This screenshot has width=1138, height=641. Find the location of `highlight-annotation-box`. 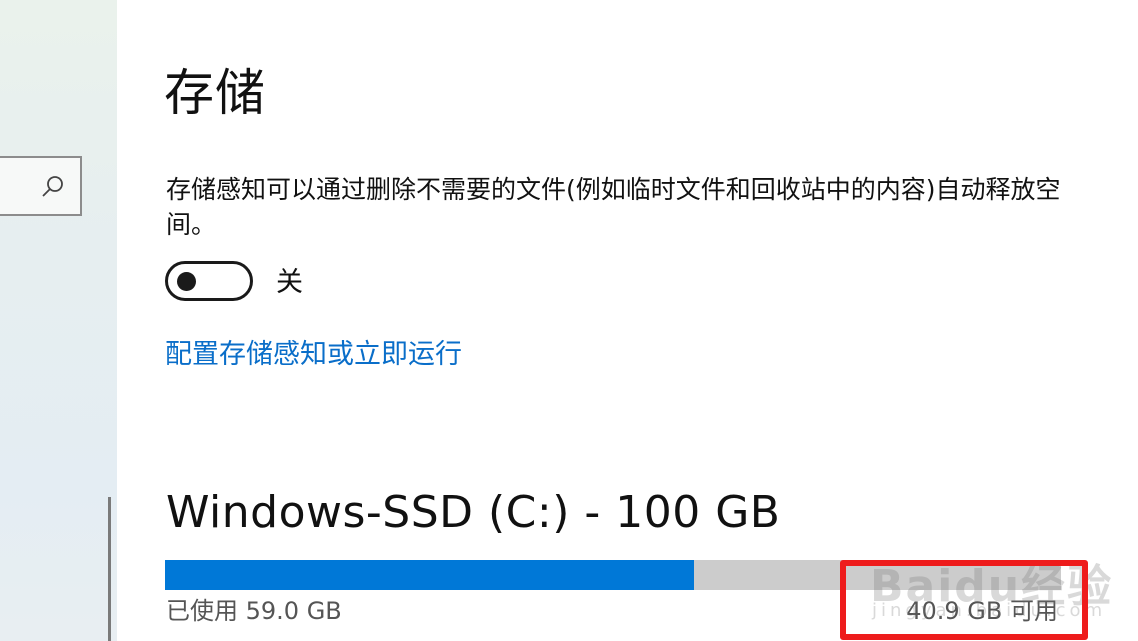

highlight-annotation-box is located at coordinates (964, 600).